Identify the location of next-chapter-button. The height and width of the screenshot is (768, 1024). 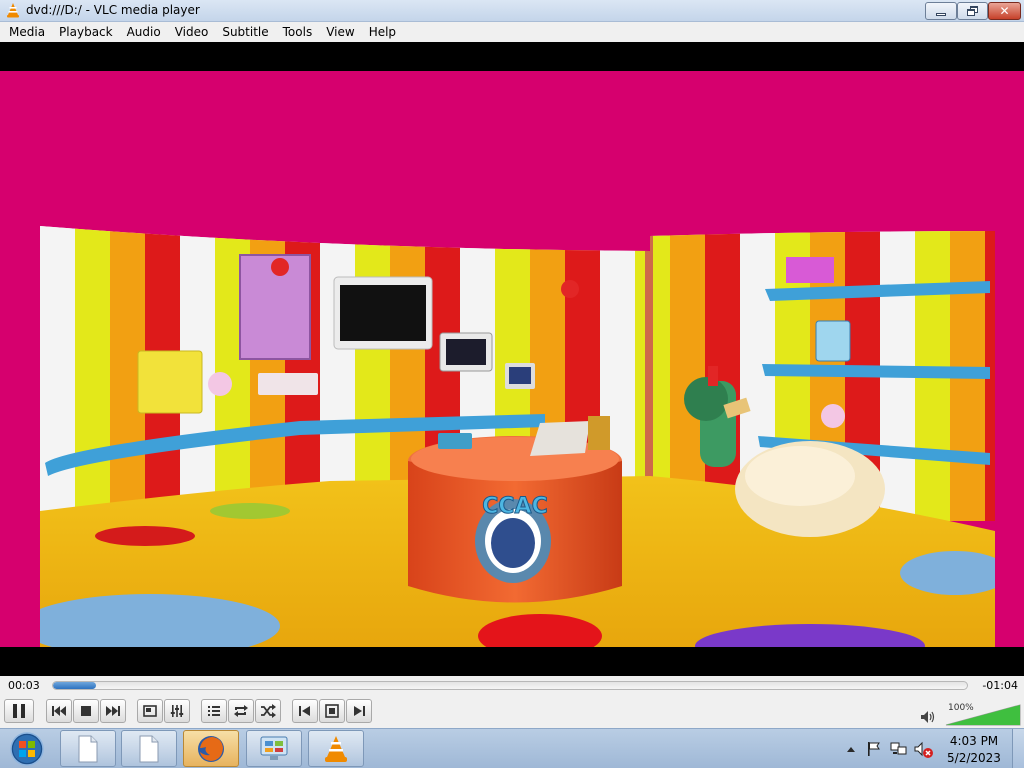
(113, 711).